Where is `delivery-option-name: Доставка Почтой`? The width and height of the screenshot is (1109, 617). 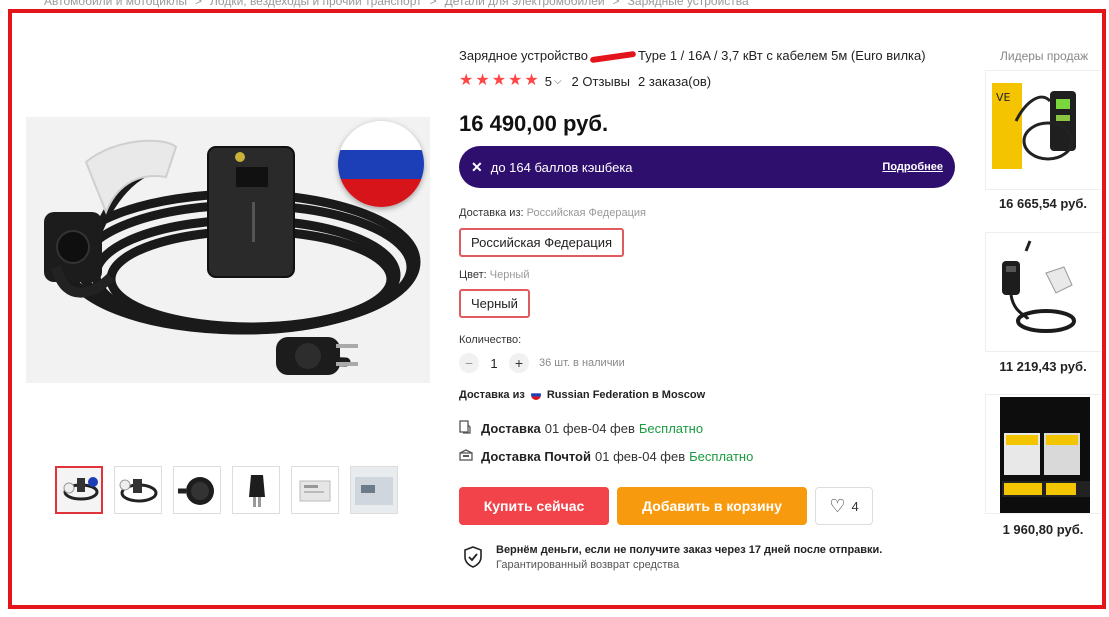
delivery-option-name: Доставка Почтой is located at coordinates (536, 456).